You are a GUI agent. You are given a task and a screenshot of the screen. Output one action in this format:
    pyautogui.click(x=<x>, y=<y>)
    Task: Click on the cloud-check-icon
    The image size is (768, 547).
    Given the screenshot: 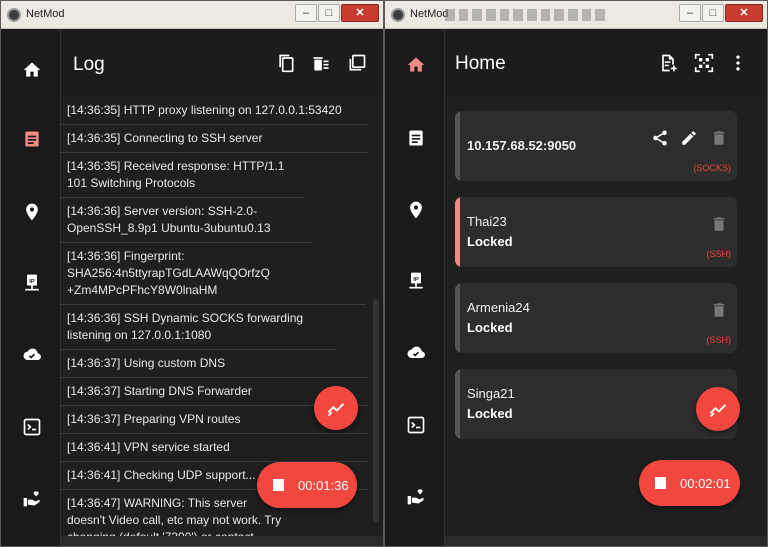 What is the action you would take?
    pyautogui.click(x=416, y=352)
    